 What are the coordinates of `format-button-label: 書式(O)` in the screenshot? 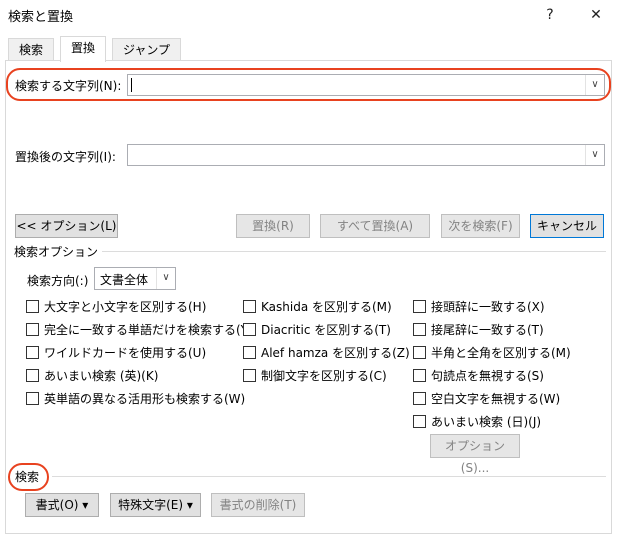 It's located at (57, 505).